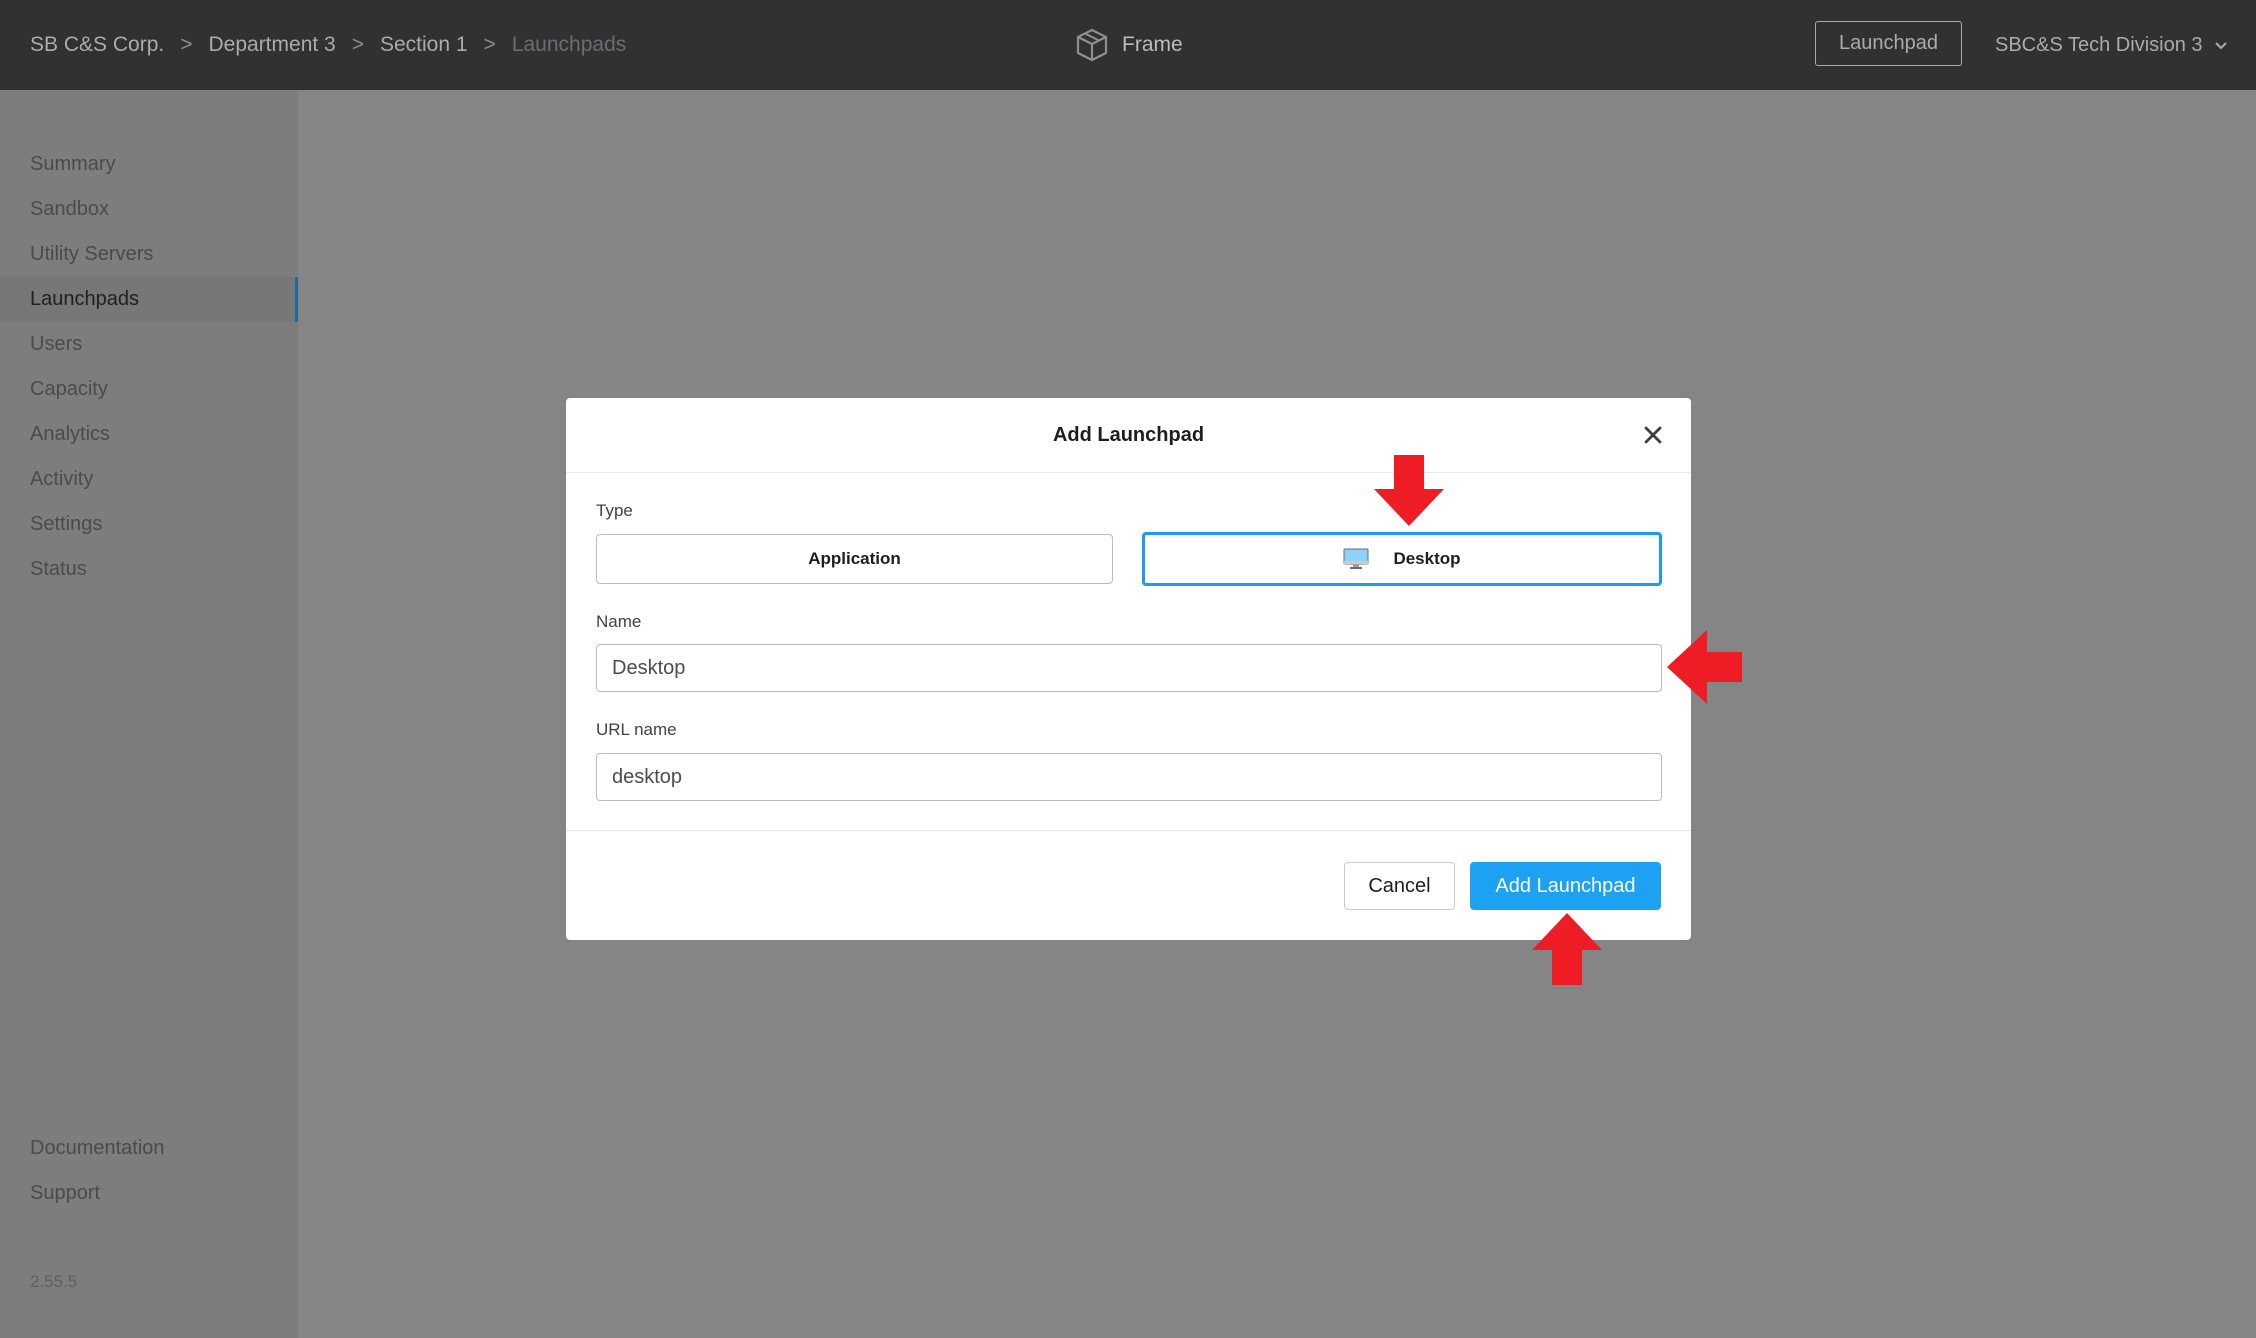 This screenshot has height=1338, width=2256. What do you see at coordinates (1888, 43) in the screenshot?
I see `launchpad-button: Launchpad` at bounding box center [1888, 43].